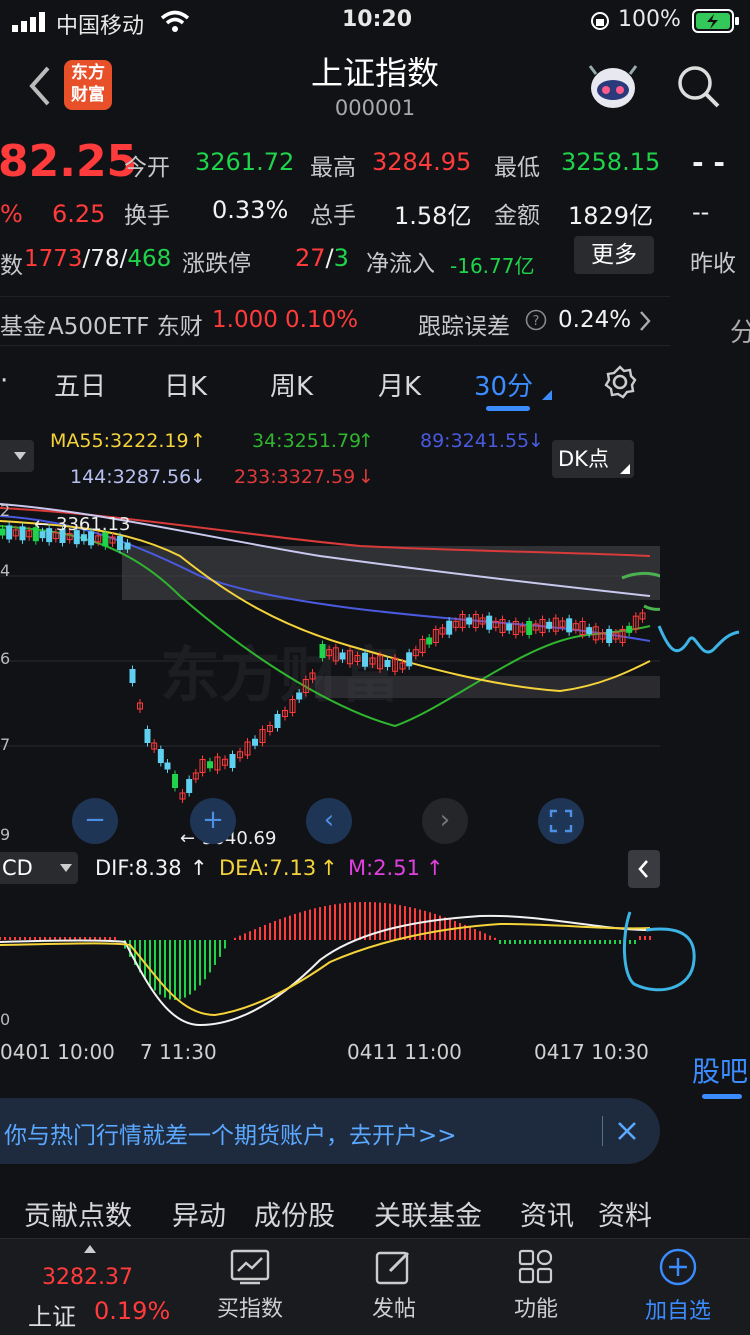 The width and height of the screenshot is (750, 1335). I want to click on ma89-arrow: ↓, so click(536, 441).